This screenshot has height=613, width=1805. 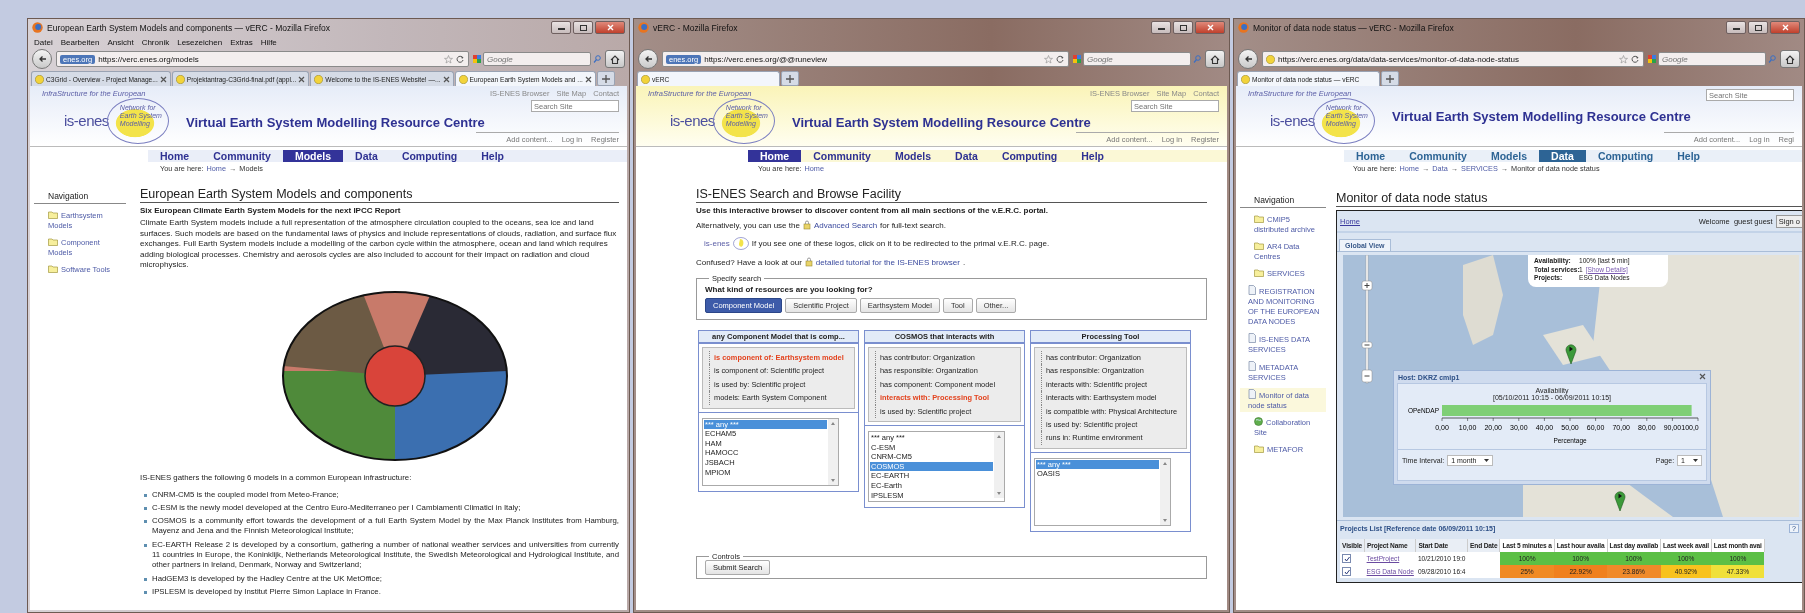 What do you see at coordinates (268, 42) in the screenshot?
I see `menu-item: Hilfe` at bounding box center [268, 42].